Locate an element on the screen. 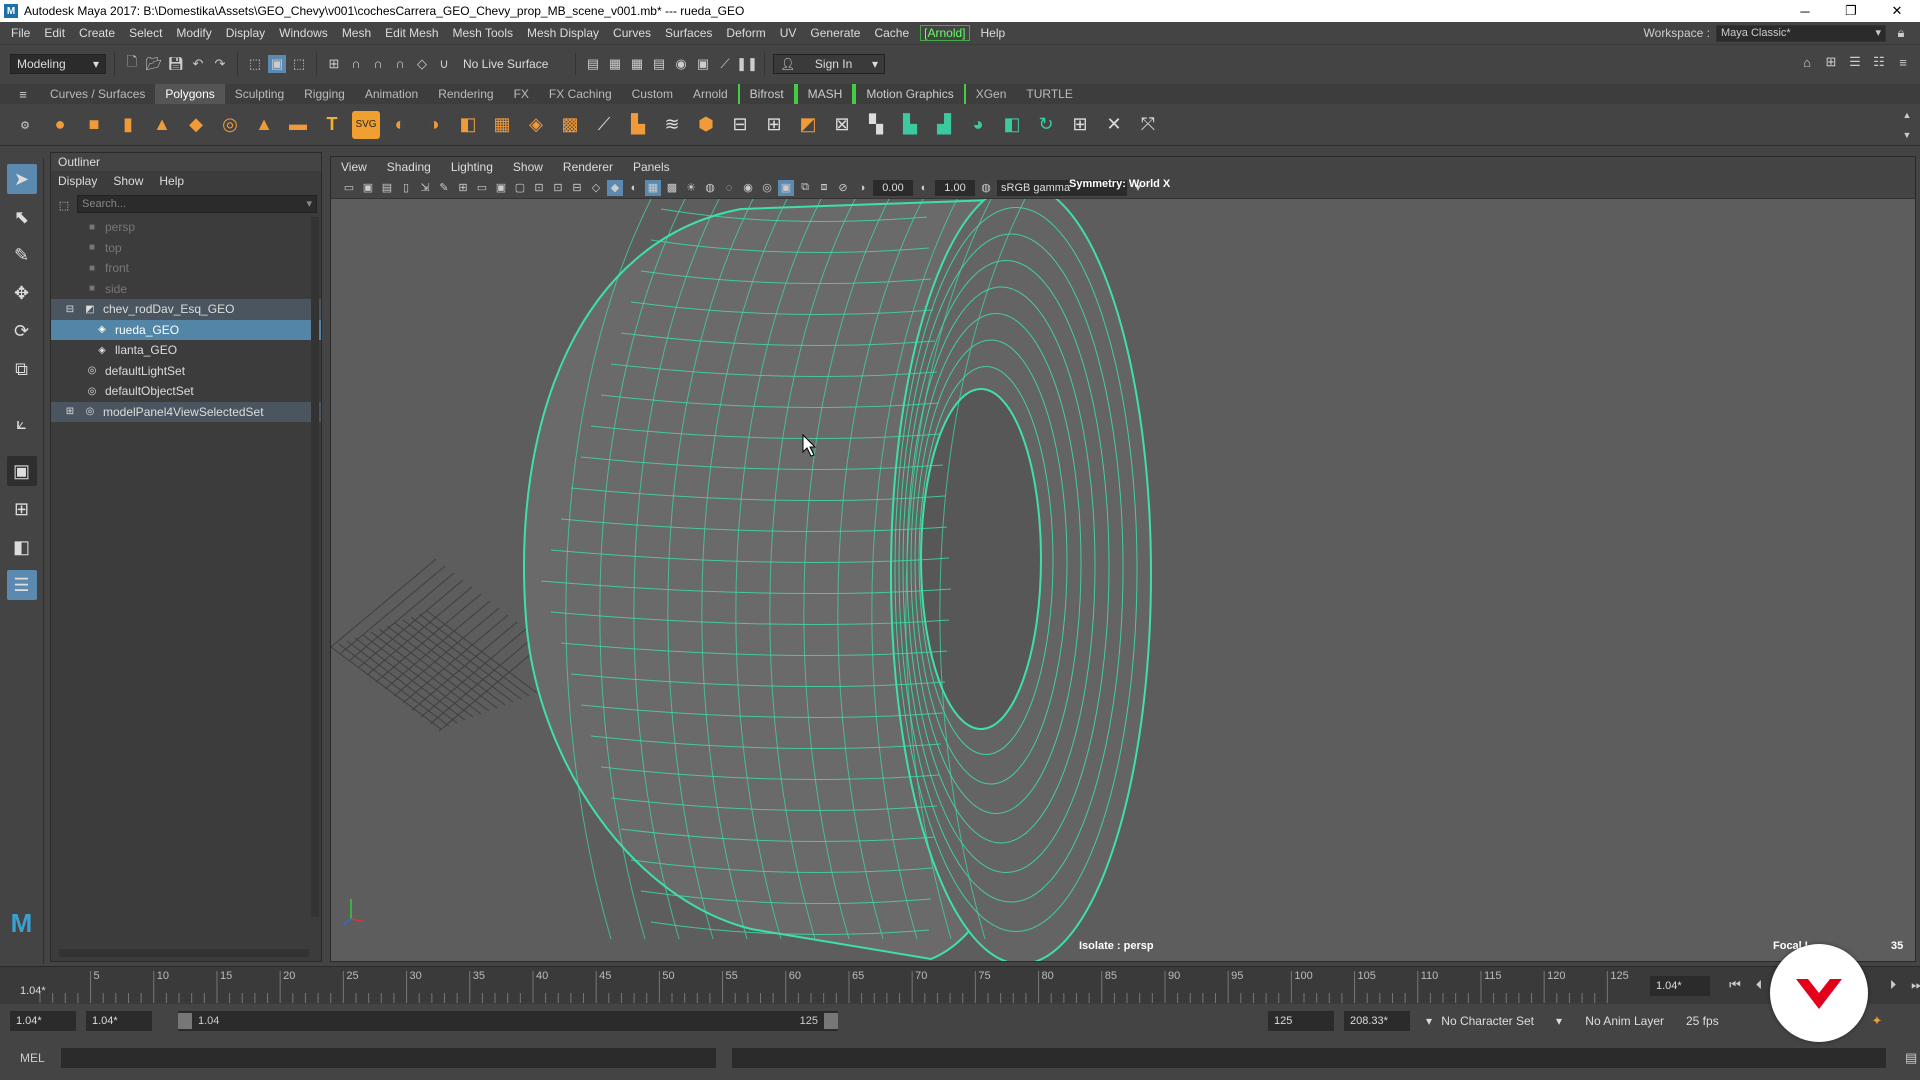 This screenshot has height=1080, width=1920. select-object-icon: ▣ is located at coordinates (277, 63).